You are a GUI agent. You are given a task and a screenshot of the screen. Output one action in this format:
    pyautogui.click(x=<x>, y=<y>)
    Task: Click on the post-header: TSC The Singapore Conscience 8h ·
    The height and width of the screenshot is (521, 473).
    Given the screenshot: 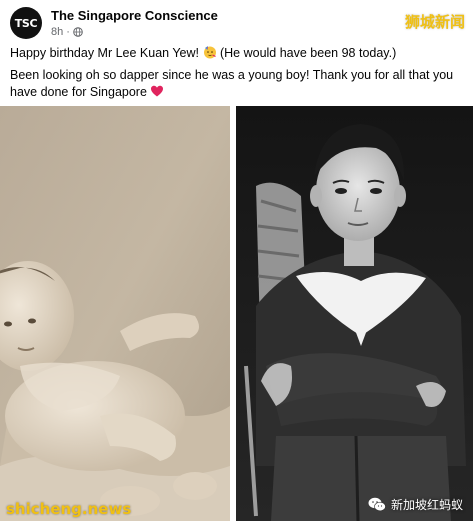 What is the action you would take?
    pyautogui.click(x=237, y=24)
    